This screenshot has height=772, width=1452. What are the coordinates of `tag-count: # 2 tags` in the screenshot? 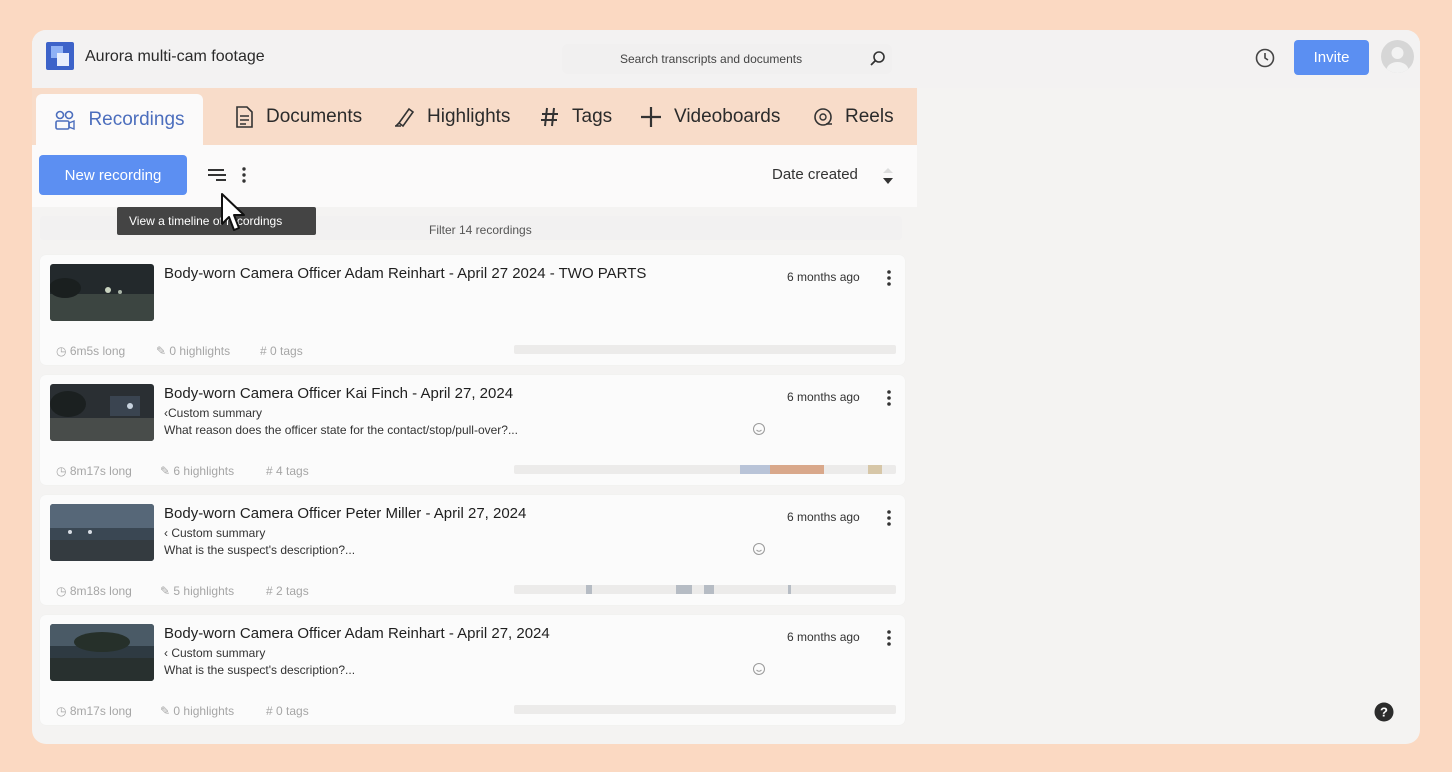 It's located at (287, 591).